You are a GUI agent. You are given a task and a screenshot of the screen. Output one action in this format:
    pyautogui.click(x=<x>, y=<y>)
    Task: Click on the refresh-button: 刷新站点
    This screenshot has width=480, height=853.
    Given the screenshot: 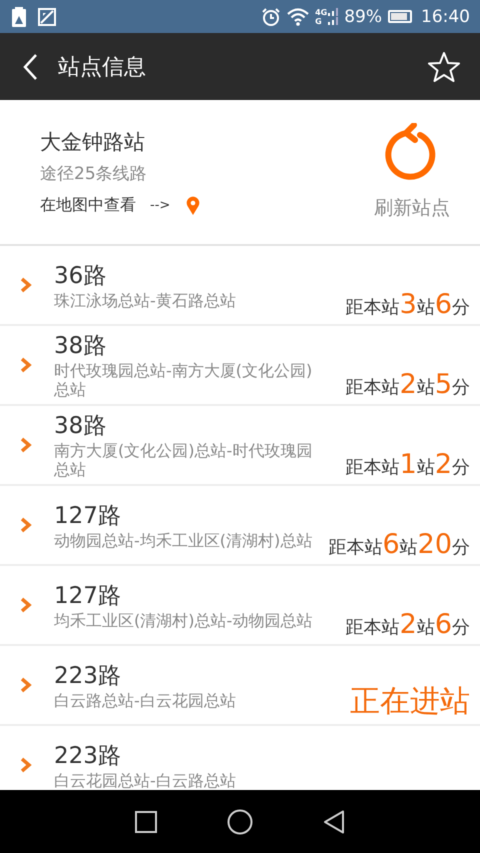 What is the action you would take?
    pyautogui.click(x=412, y=172)
    